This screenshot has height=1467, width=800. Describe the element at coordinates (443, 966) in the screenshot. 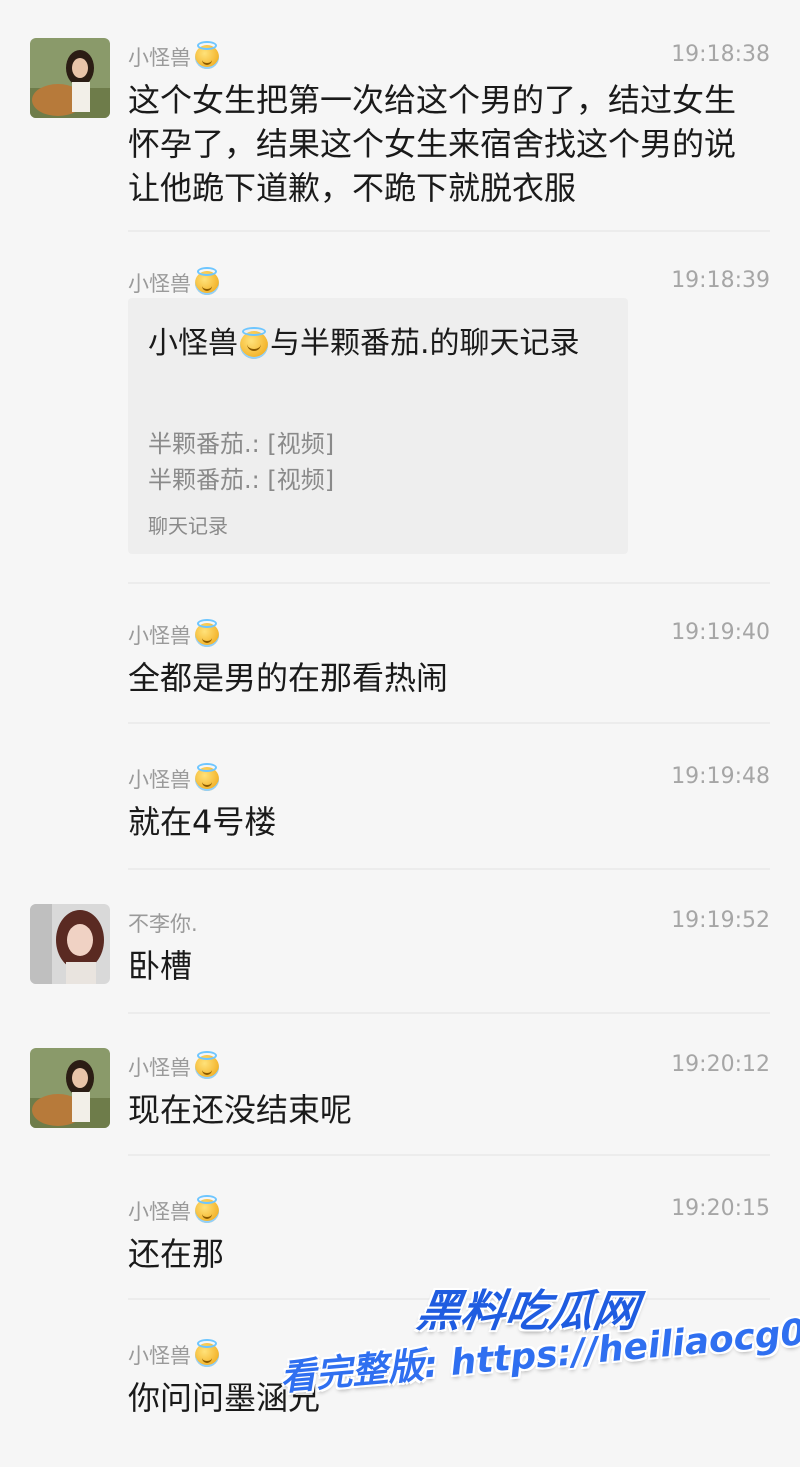

I see `message-text: 卧槽` at that location.